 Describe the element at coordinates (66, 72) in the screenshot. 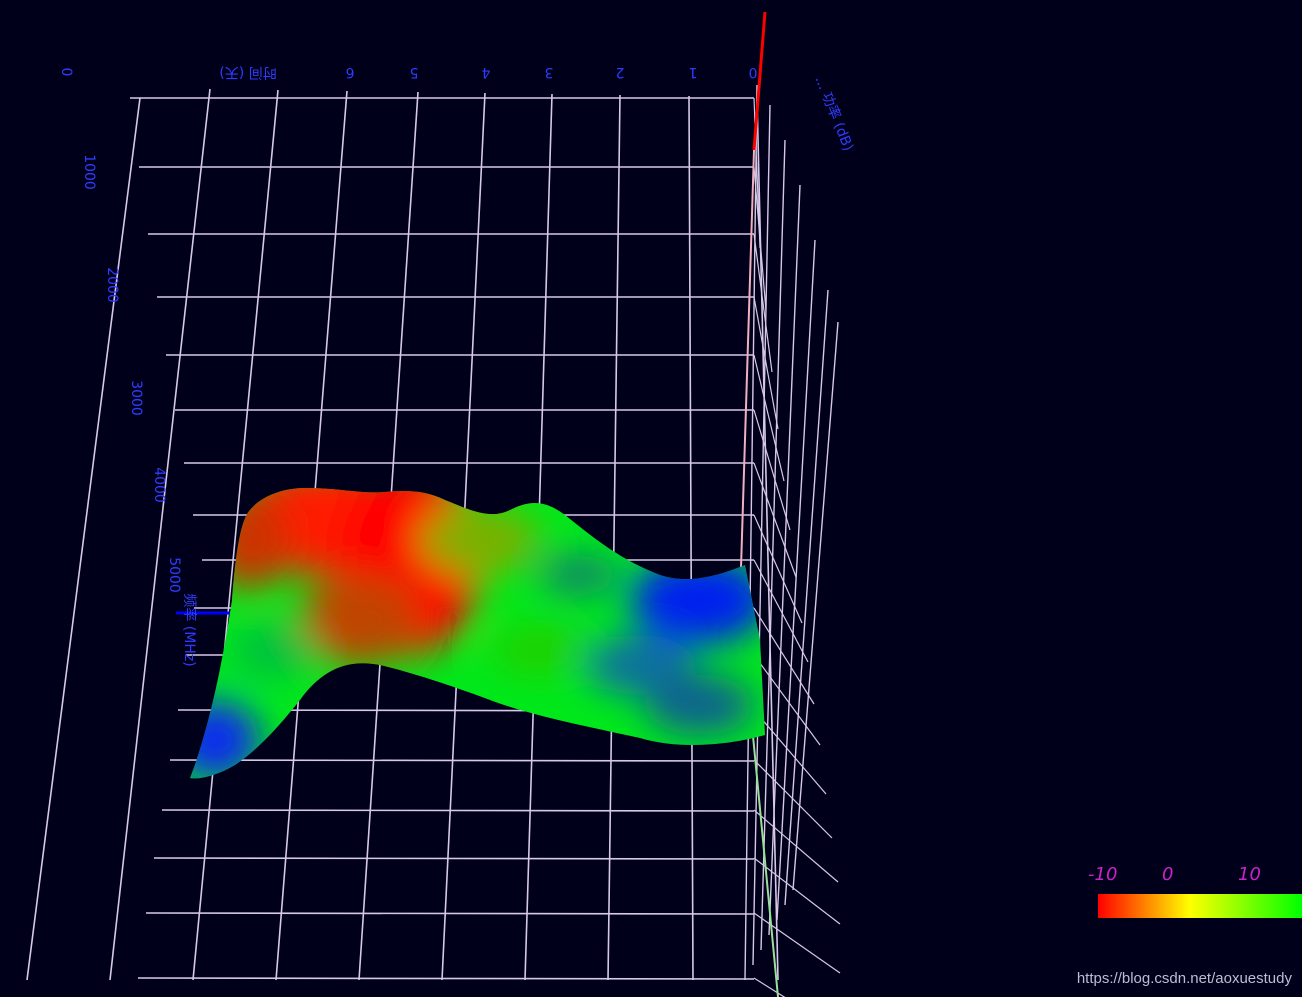

I see `y-tick-label: 0` at that location.